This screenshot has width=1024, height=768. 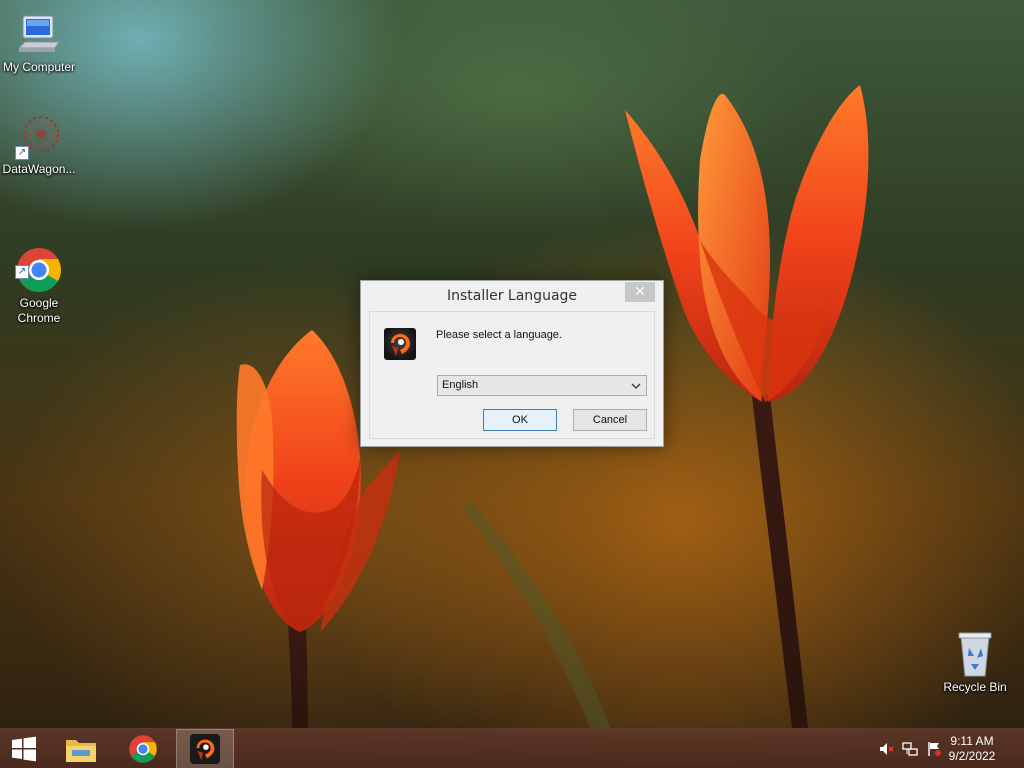 I want to click on start-button, so click(x=24, y=748).